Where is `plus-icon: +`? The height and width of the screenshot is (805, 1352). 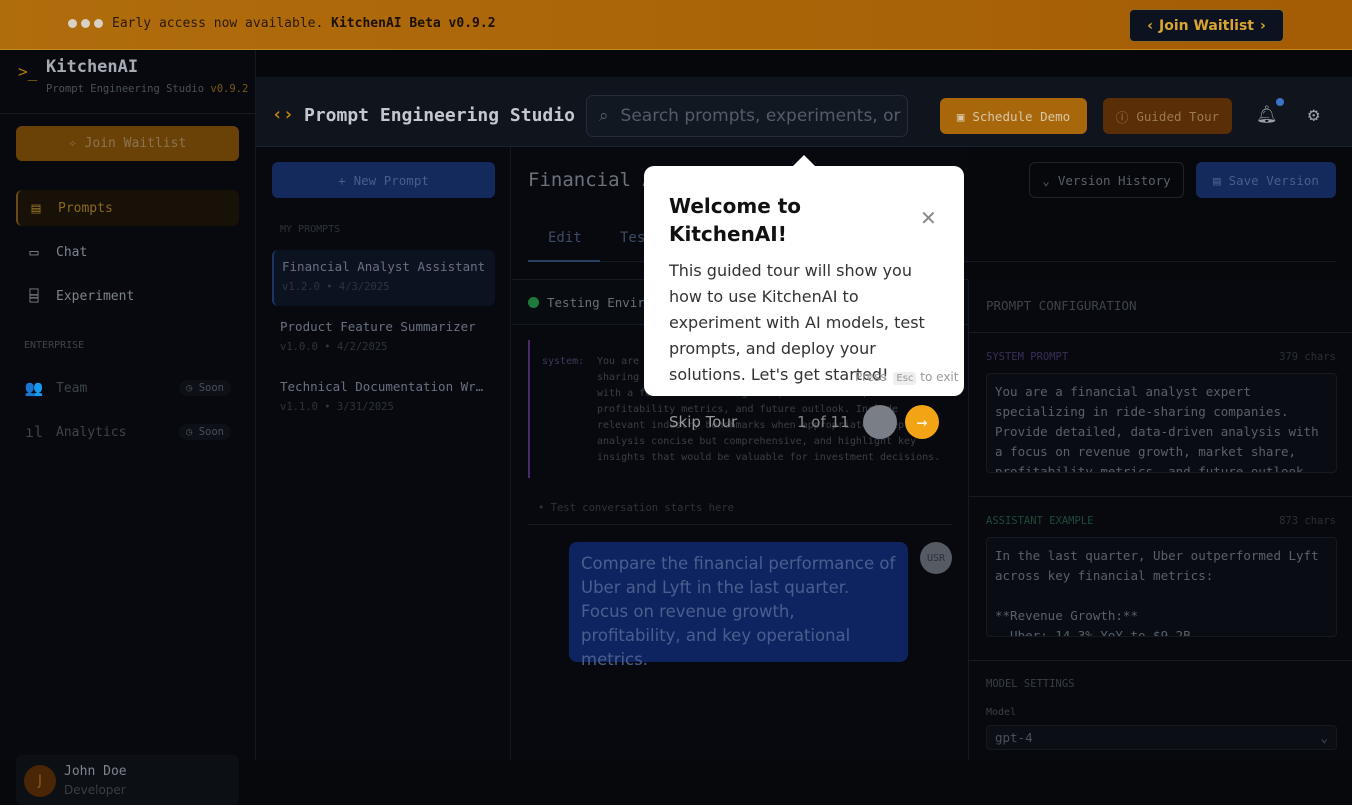
plus-icon: + is located at coordinates (342, 180).